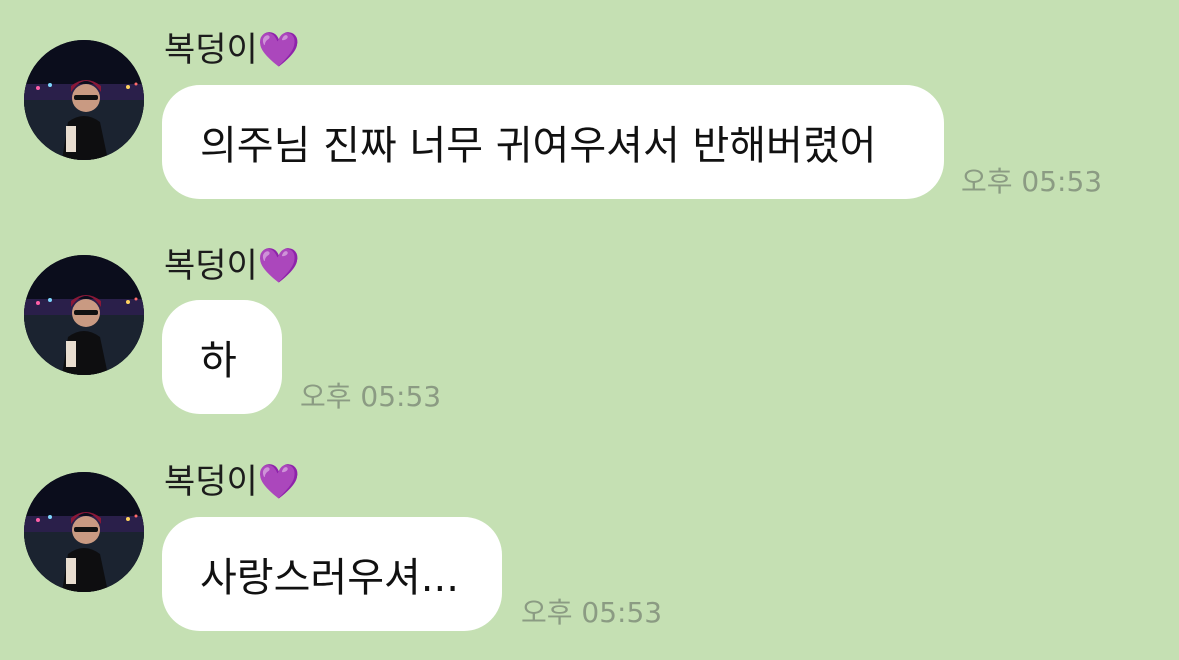 This screenshot has width=1179, height=660. I want to click on message-timestamp: 오후 05:53, so click(592, 612).